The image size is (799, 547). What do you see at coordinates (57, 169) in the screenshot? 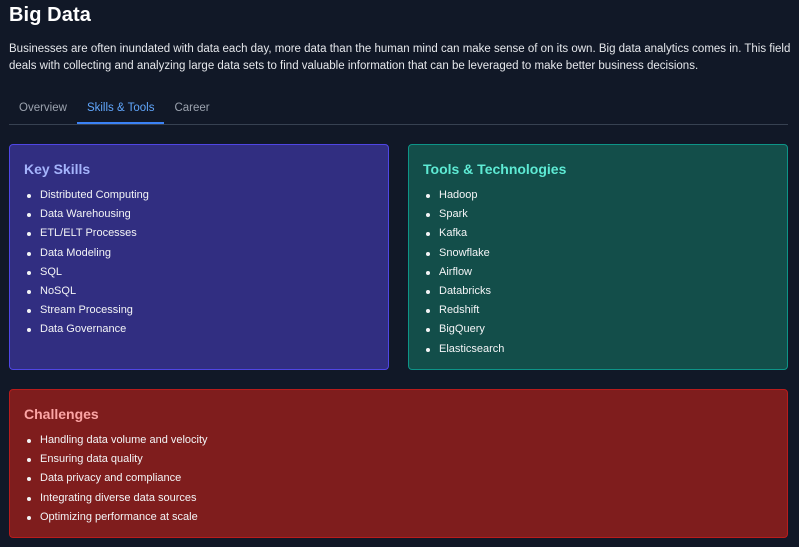
I see `key-skills-title: Key Skills` at bounding box center [57, 169].